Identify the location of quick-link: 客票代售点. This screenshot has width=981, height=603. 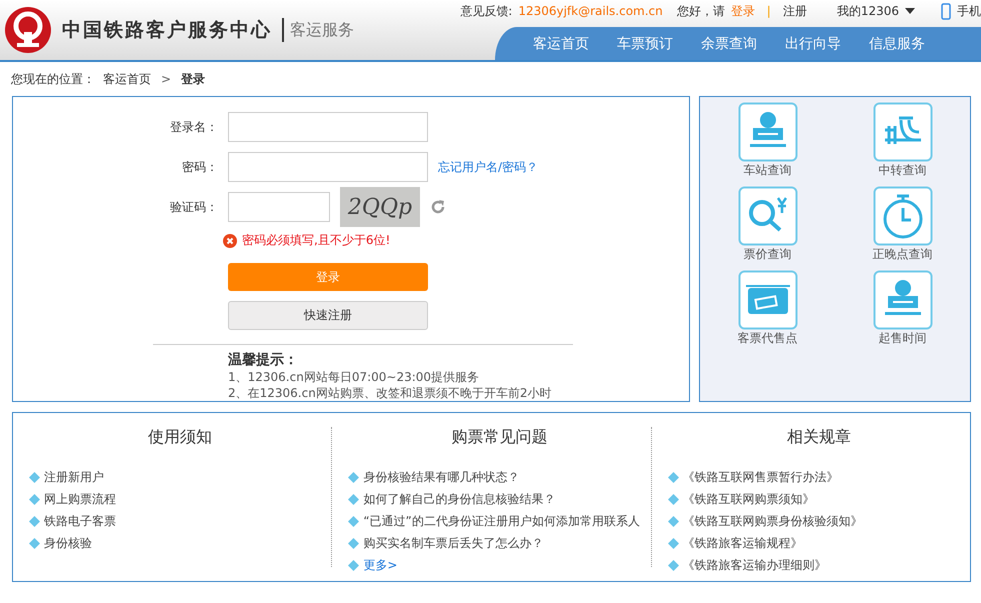
(767, 312).